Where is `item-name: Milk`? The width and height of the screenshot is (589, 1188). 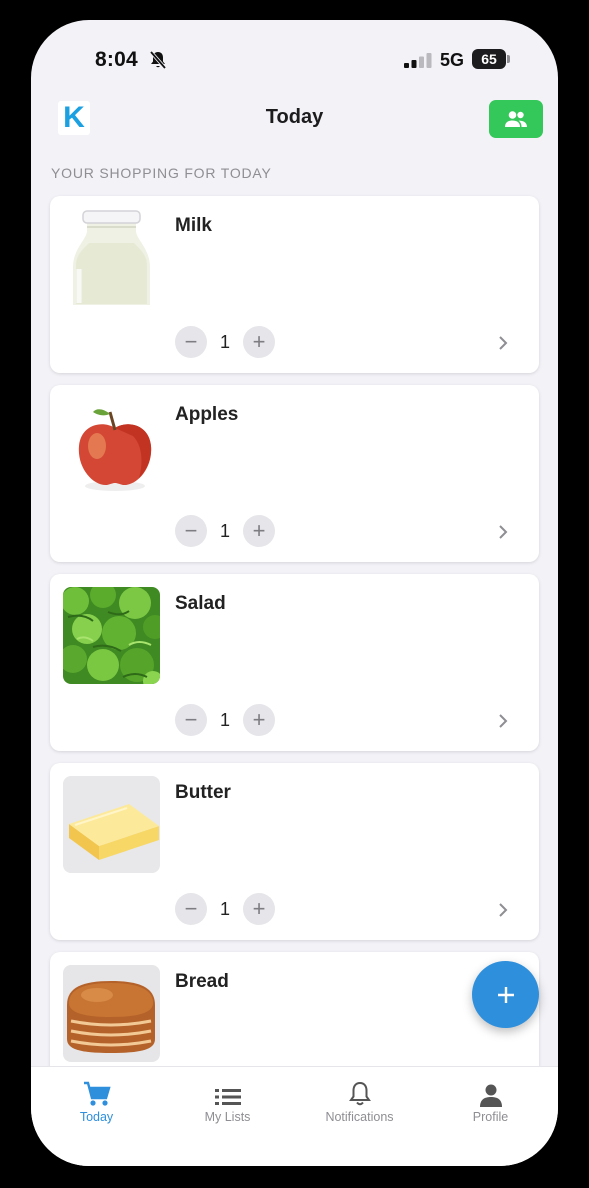 item-name: Milk is located at coordinates (193, 225).